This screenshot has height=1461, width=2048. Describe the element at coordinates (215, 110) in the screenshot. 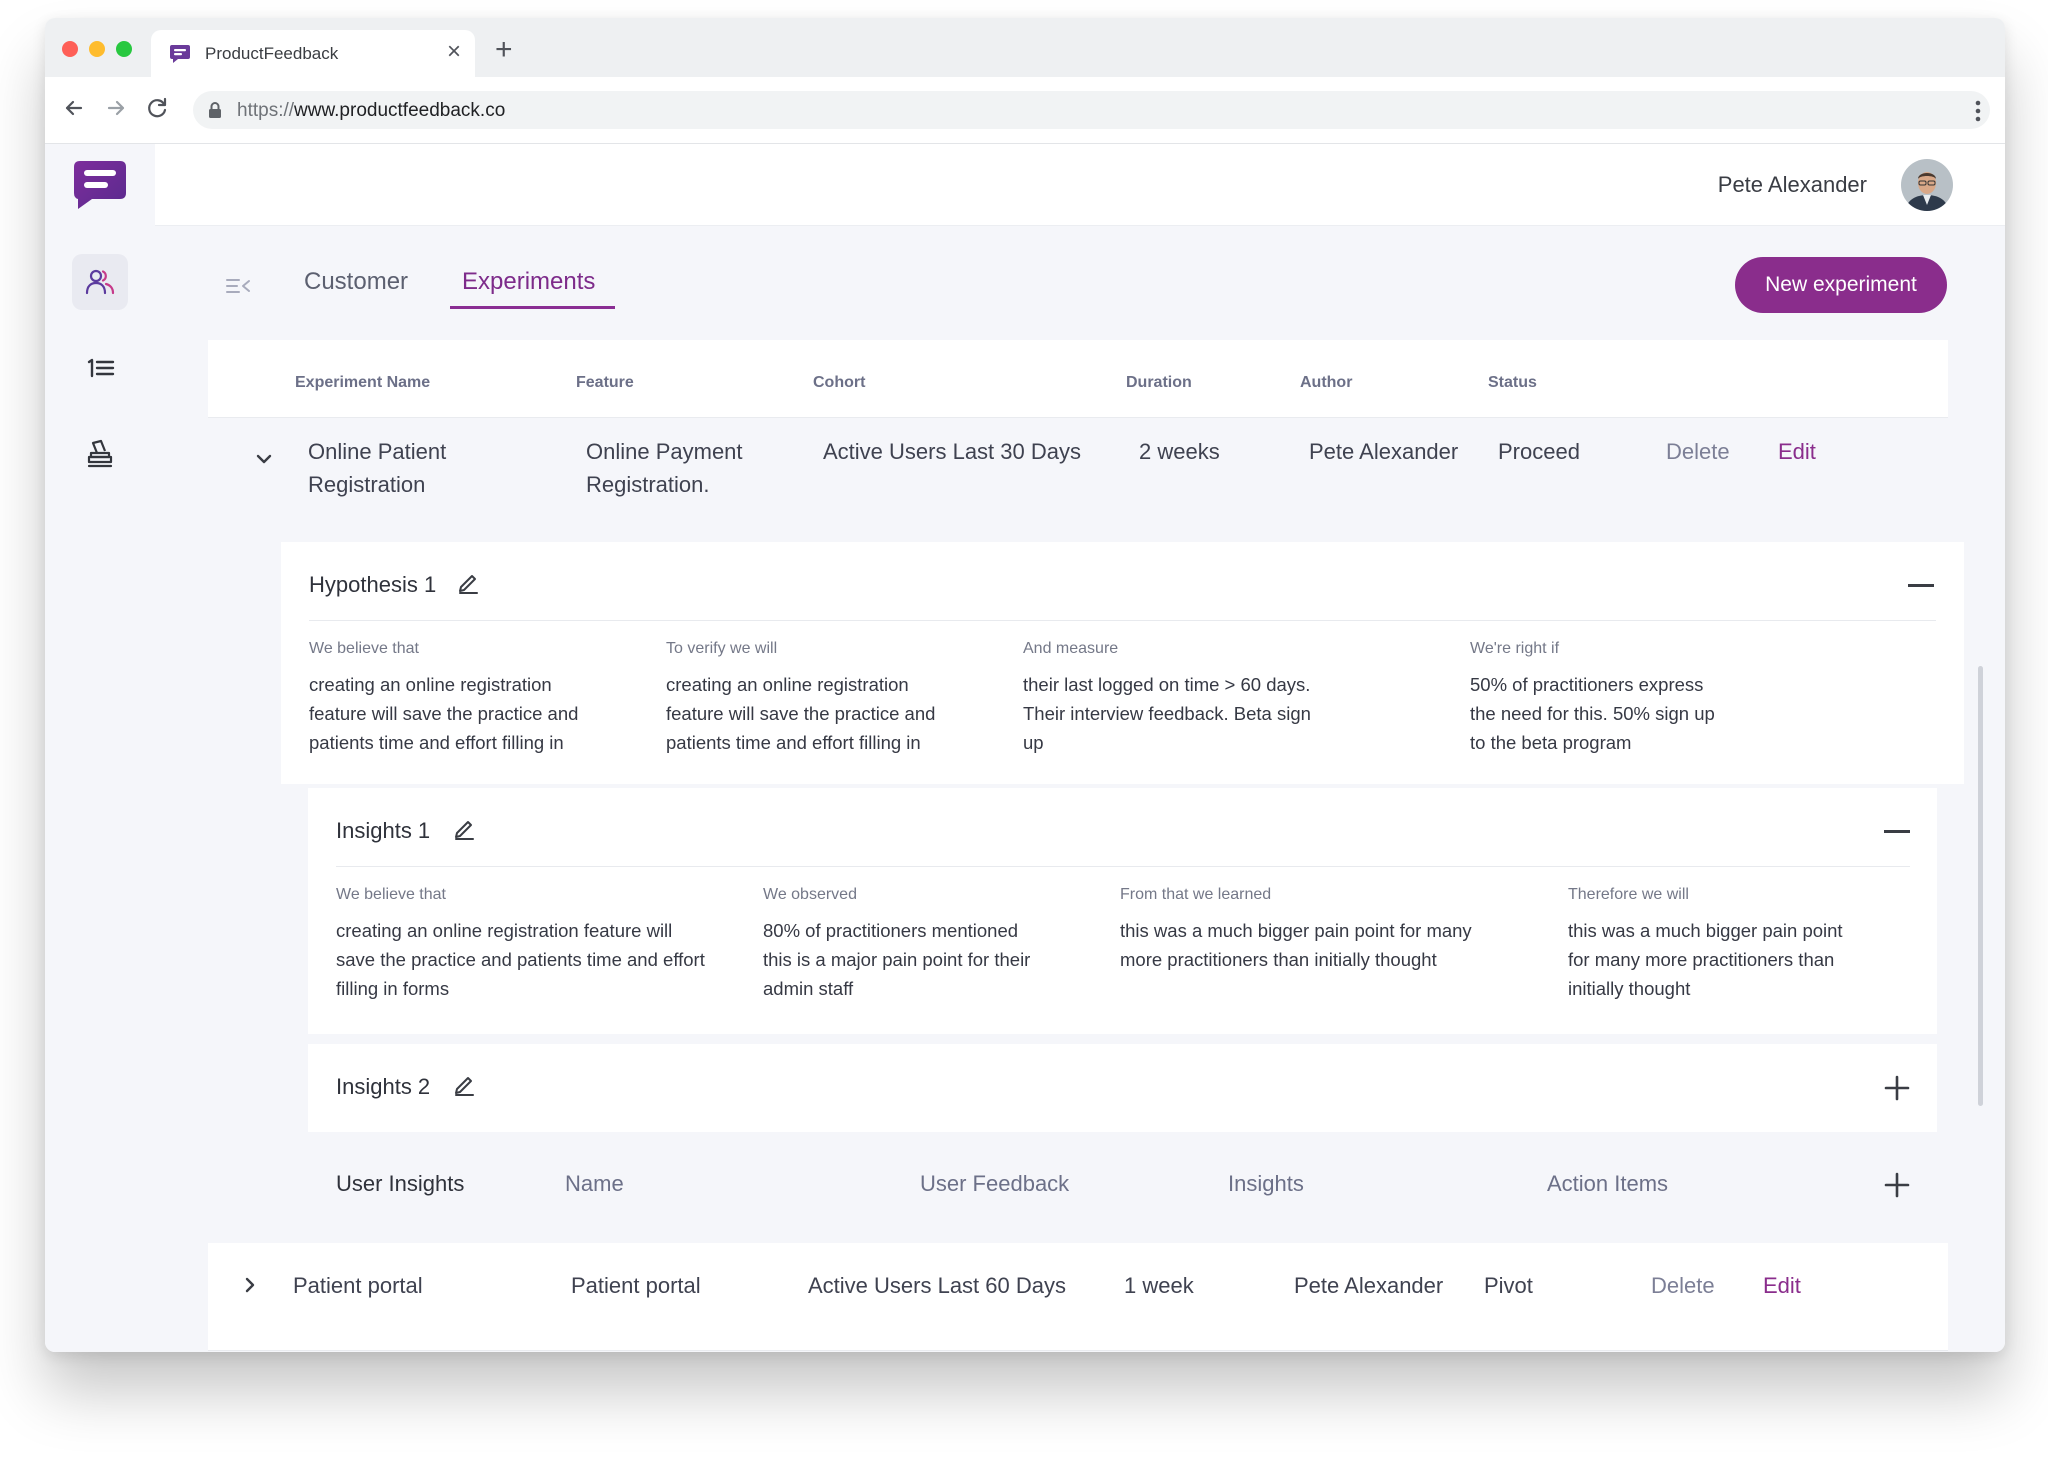

I see `lock-icon` at that location.